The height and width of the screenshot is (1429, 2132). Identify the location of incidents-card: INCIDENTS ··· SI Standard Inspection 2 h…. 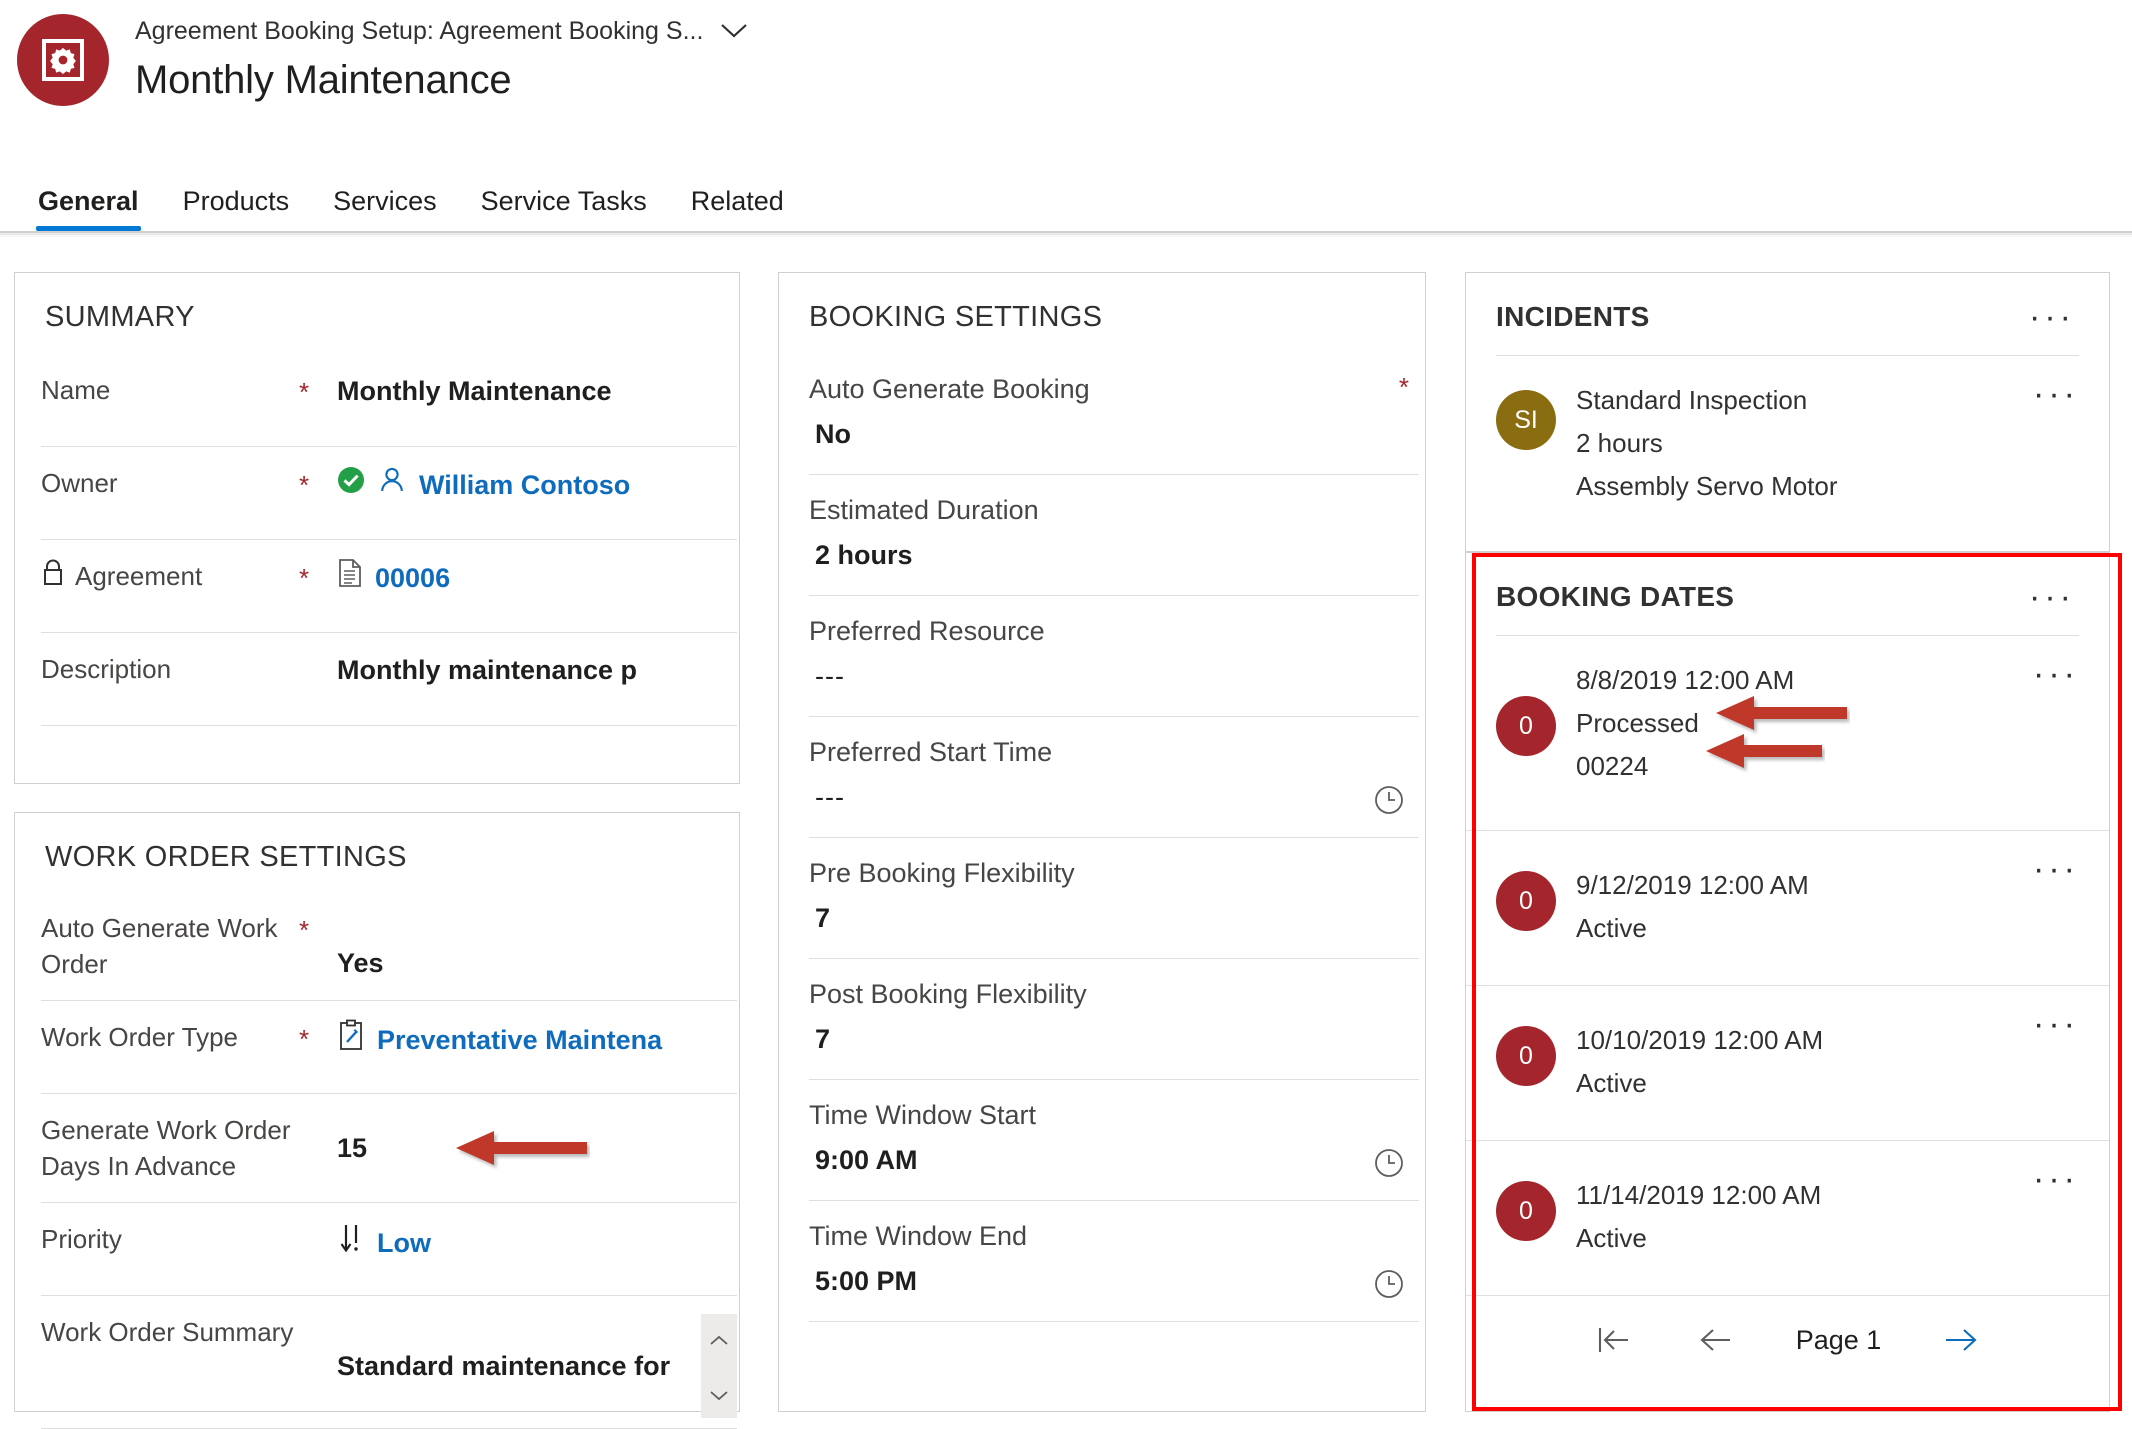
(1787, 412).